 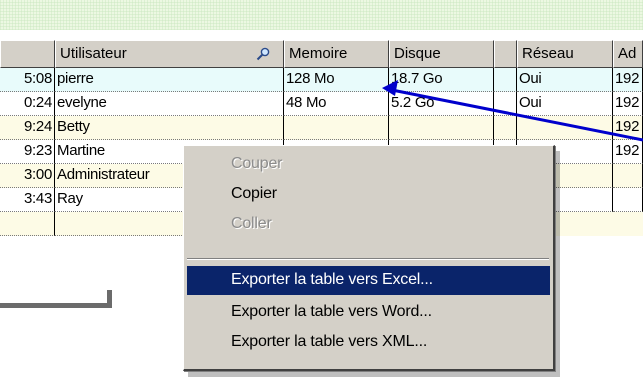 I want to click on arrow-head-icon, so click(x=390, y=88).